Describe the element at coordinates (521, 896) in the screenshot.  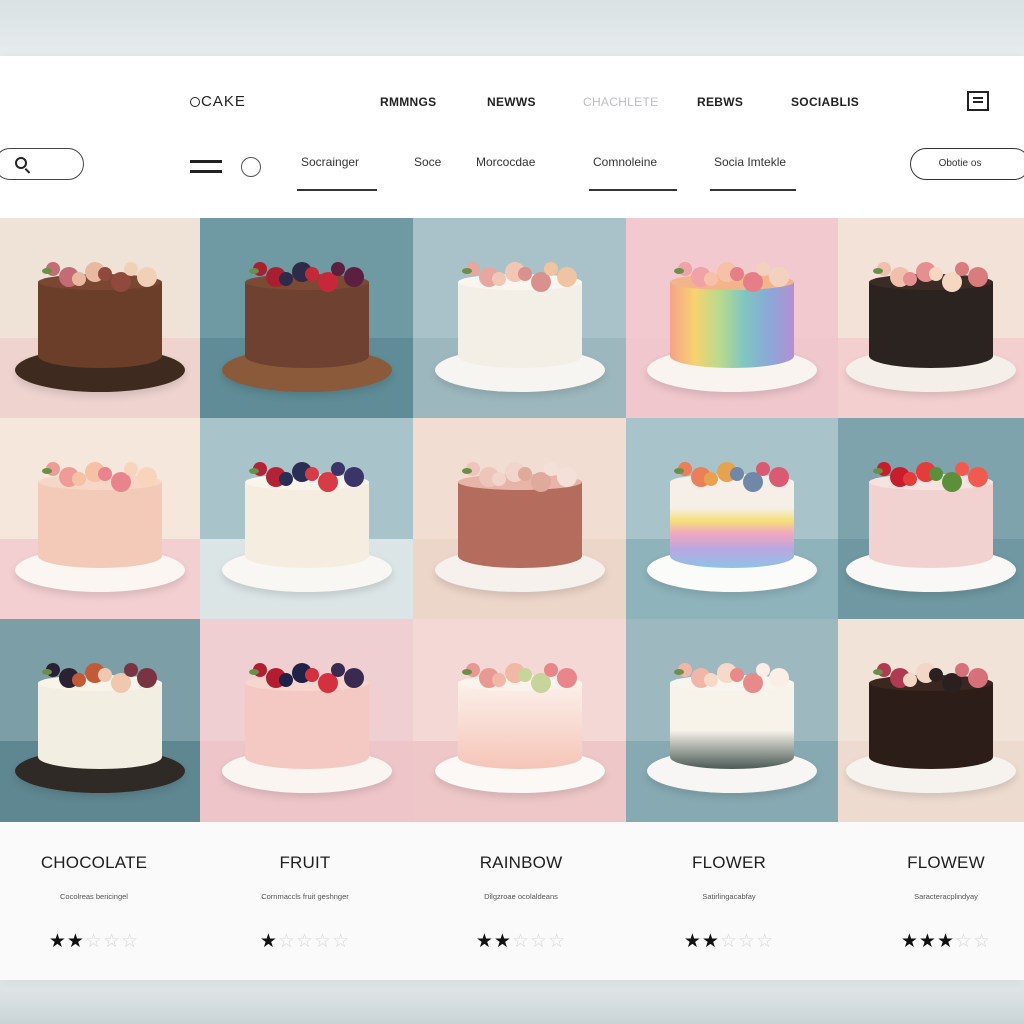
I see `product-description: Dilgzroae ocolaldeans` at that location.